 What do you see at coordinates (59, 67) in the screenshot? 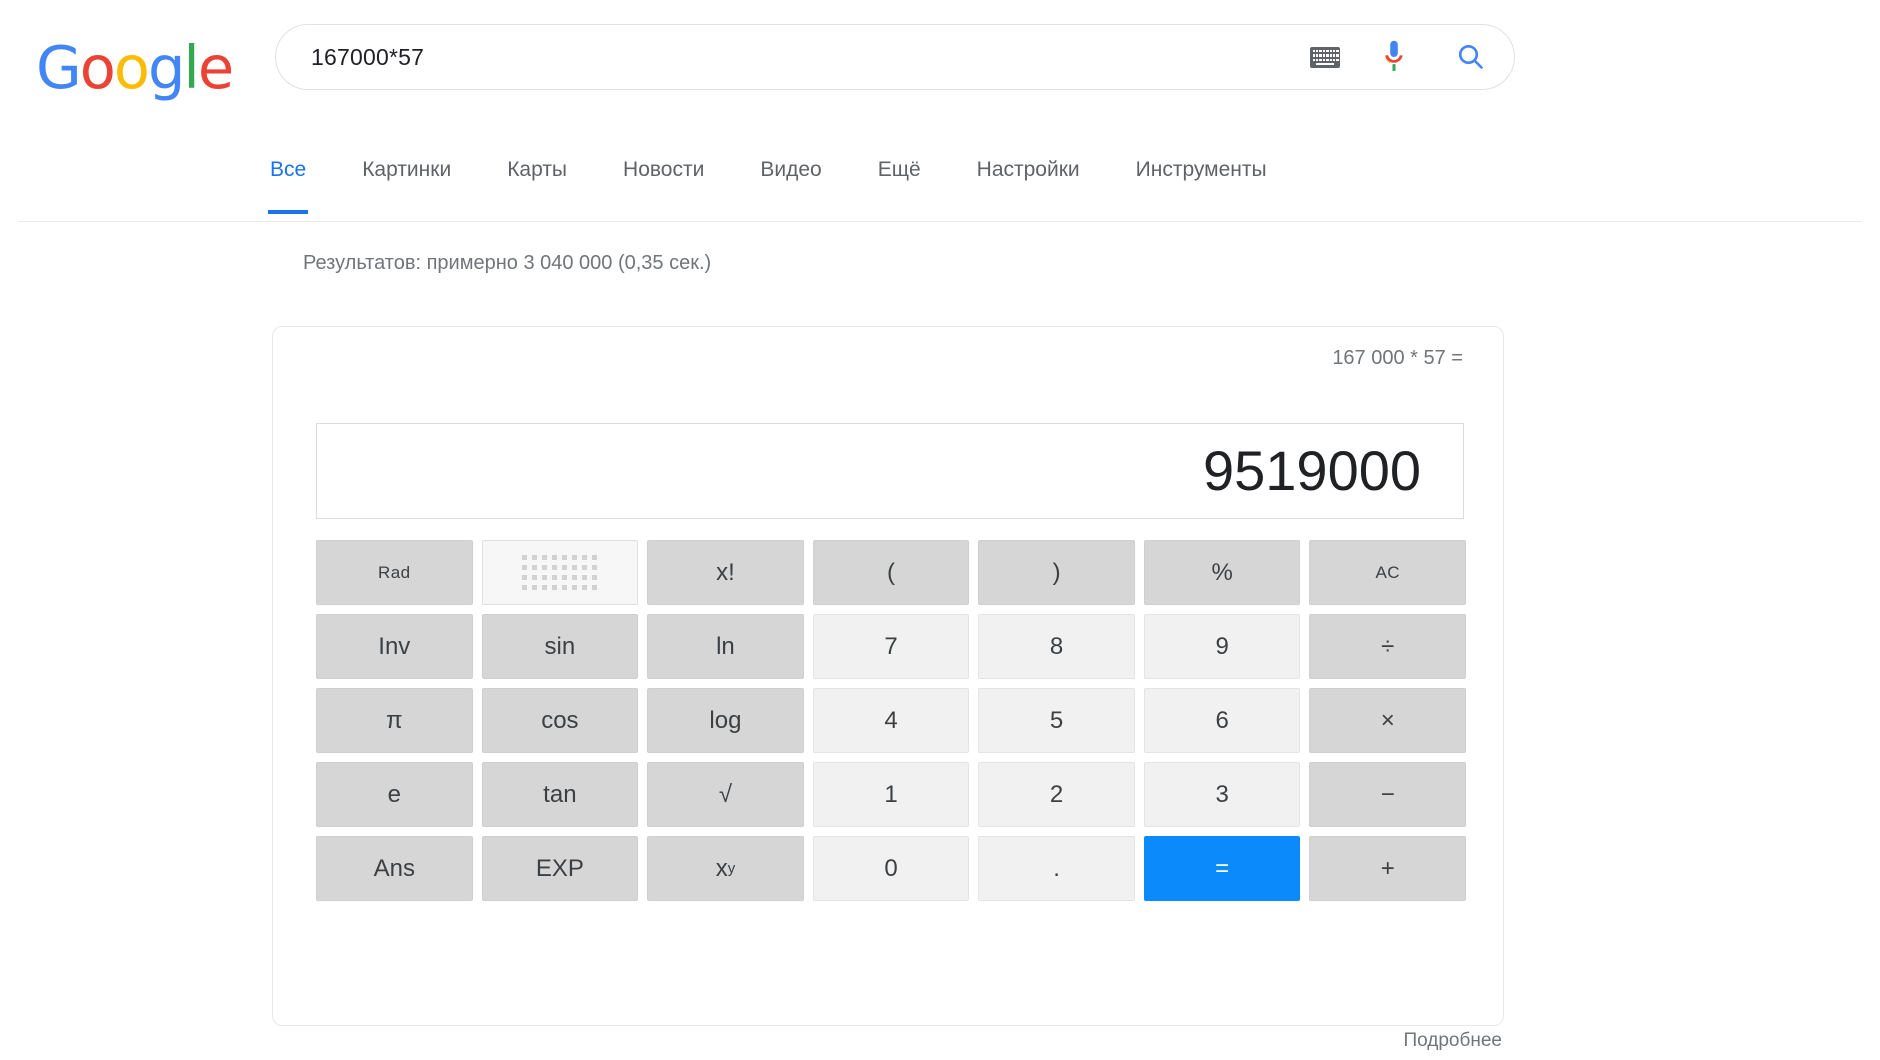
I see `logo-letter-g1: G` at bounding box center [59, 67].